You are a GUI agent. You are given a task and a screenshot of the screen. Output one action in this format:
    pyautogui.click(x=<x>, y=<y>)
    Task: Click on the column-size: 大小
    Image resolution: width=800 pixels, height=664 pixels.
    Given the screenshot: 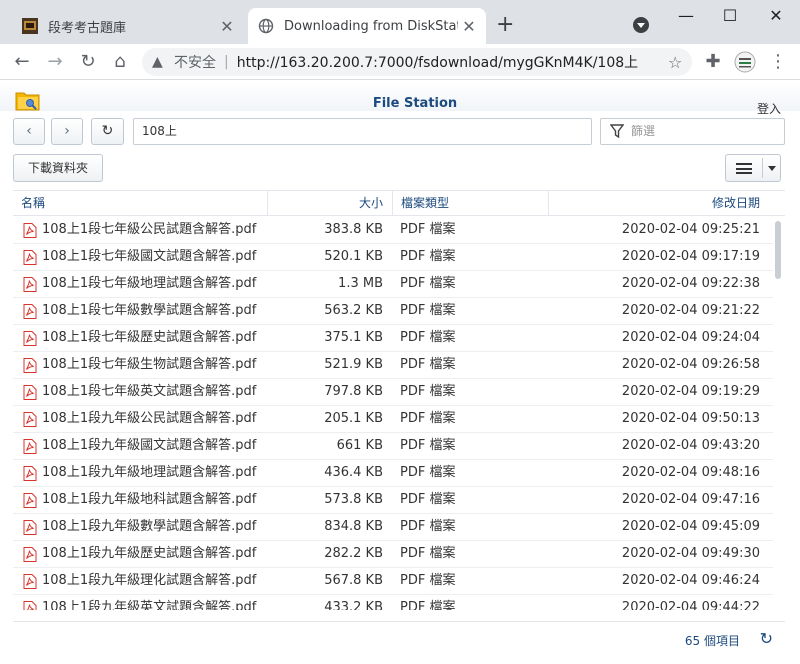 What is the action you would take?
    pyautogui.click(x=329, y=203)
    